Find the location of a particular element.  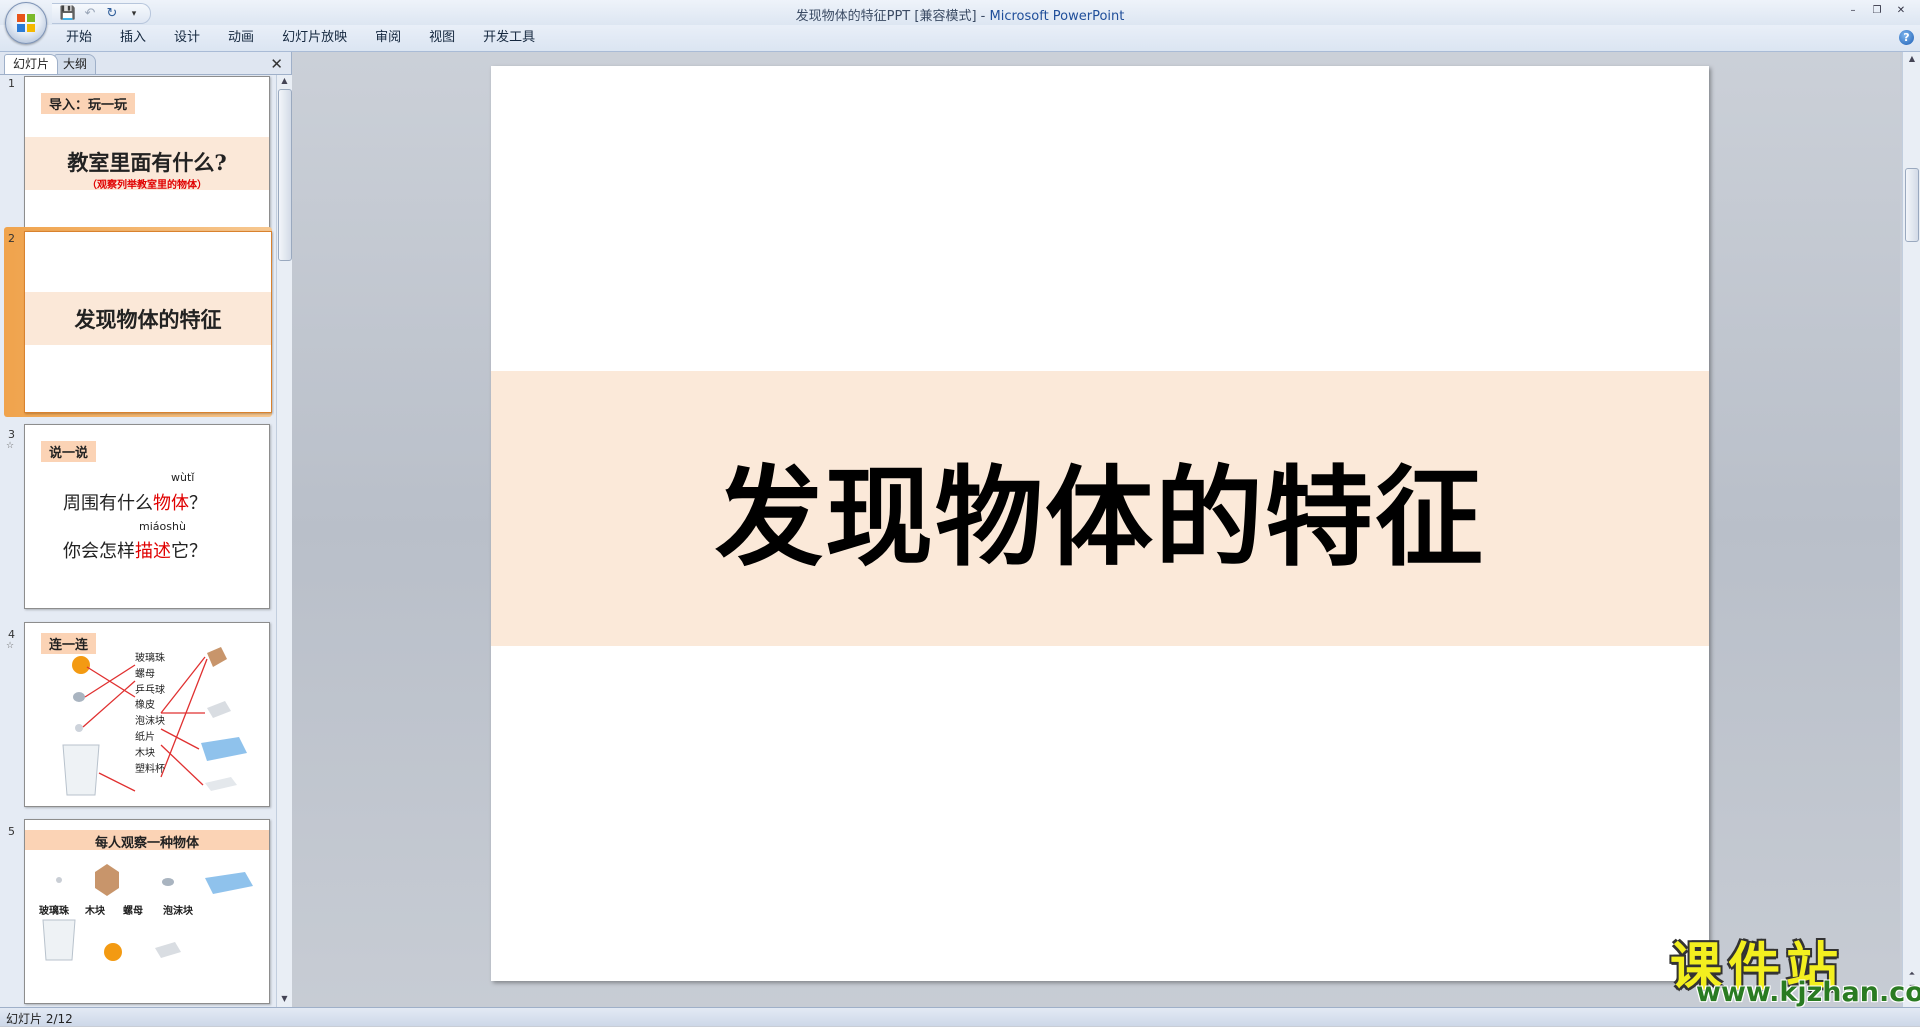

slide-scrollbar: ▲ ⏶ ⏷ is located at coordinates (1911, 529).